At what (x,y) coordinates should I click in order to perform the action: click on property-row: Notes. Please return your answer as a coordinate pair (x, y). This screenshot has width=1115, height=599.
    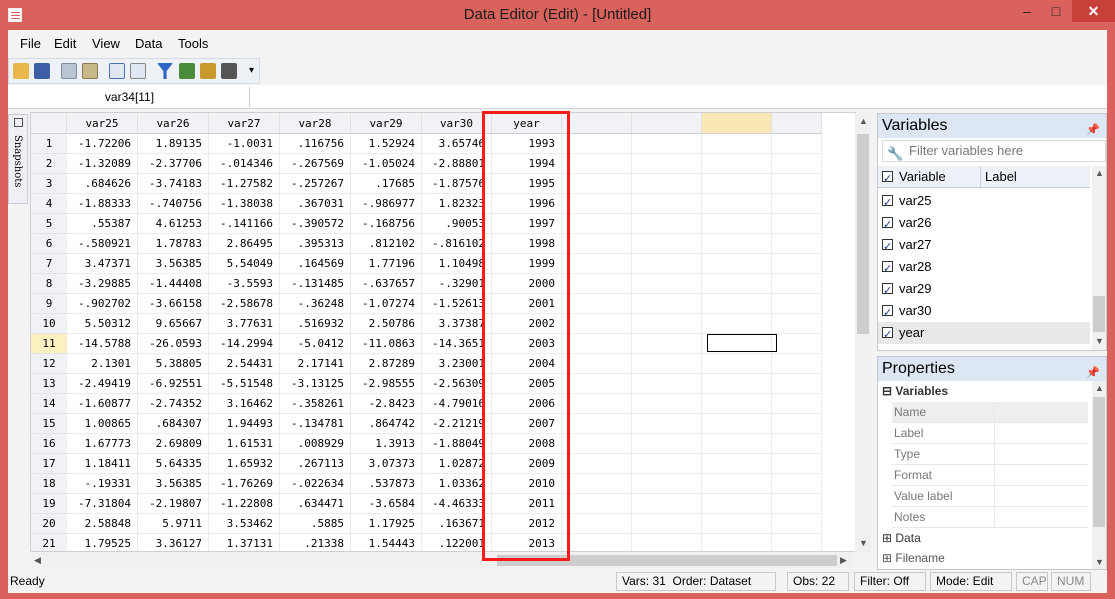
    Looking at the image, I should click on (990, 517).